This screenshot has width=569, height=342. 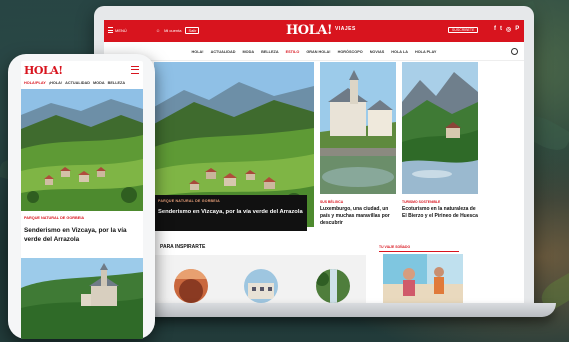 What do you see at coordinates (421, 202) in the screenshot?
I see `article-kicker: TURISMO SOSTENIBLE` at bounding box center [421, 202].